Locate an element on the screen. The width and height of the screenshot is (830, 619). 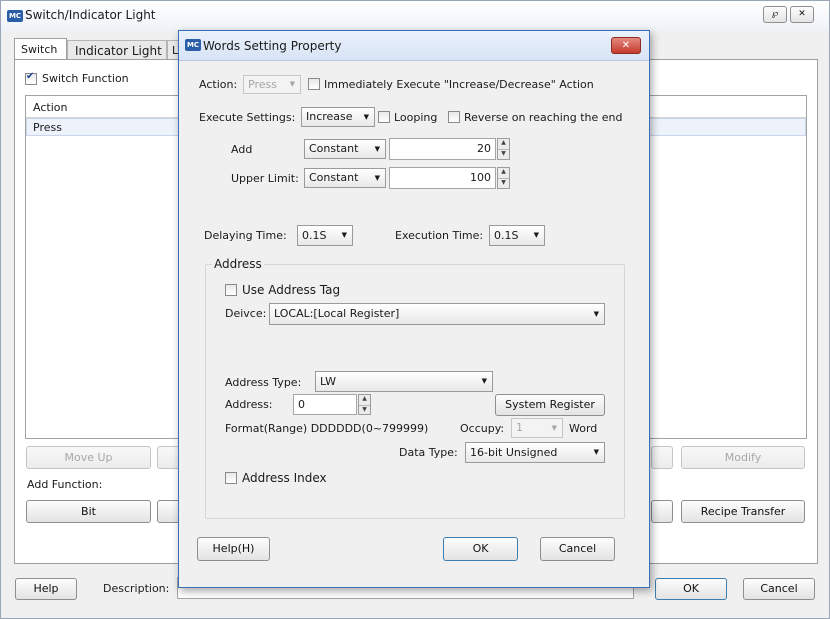
bit-button: Bit is located at coordinates (88, 511).